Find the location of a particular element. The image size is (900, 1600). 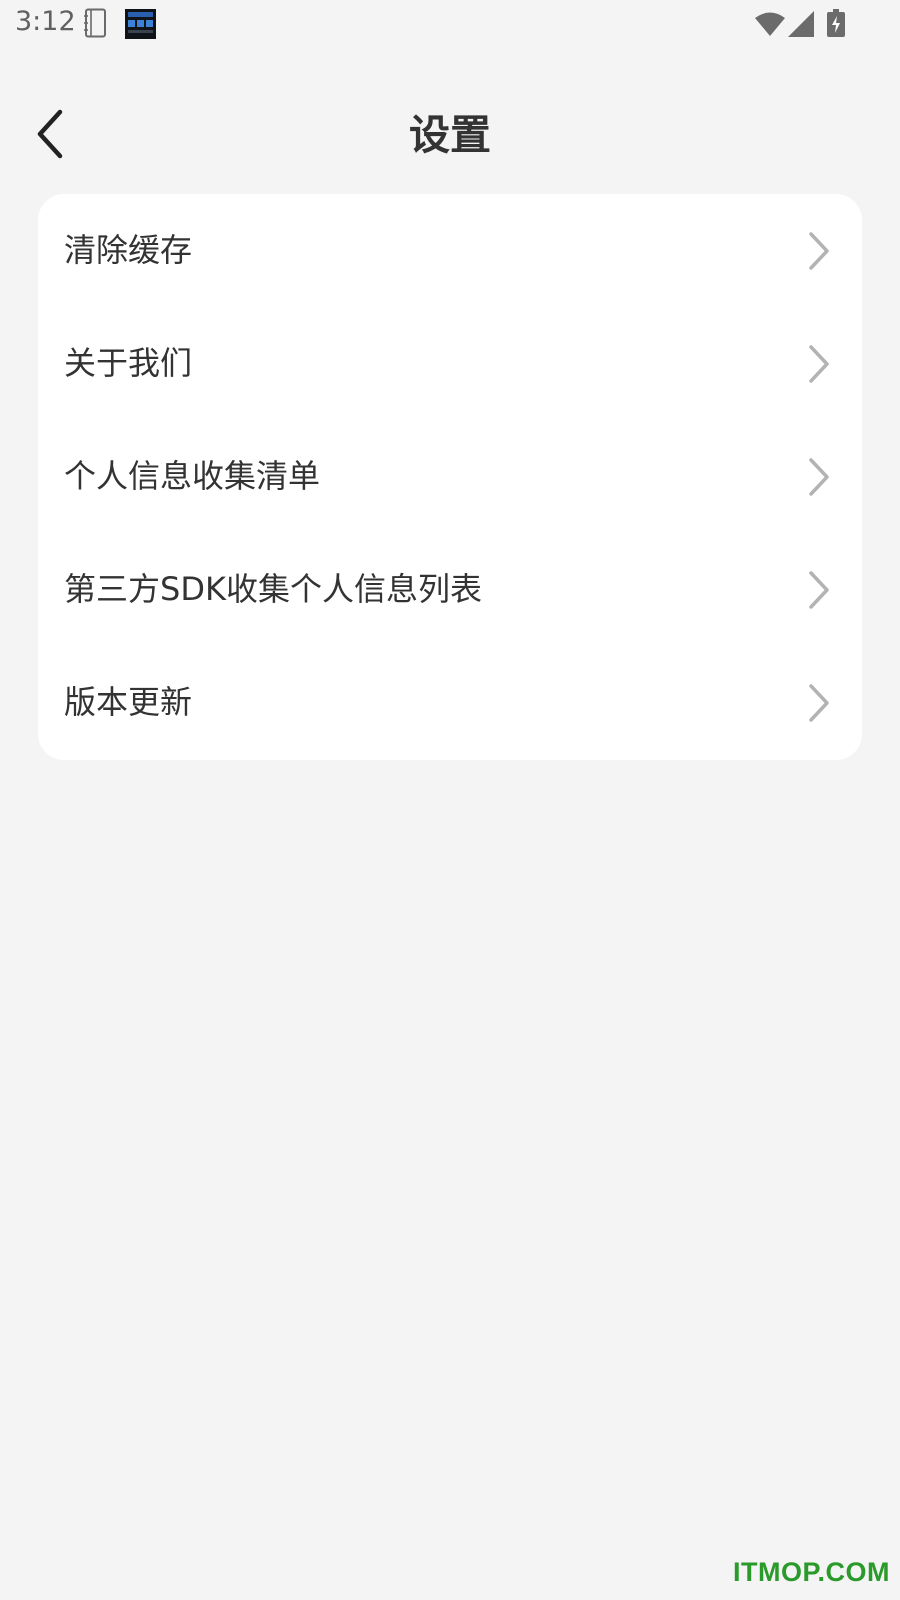

wifi-icon is located at coordinates (770, 24).